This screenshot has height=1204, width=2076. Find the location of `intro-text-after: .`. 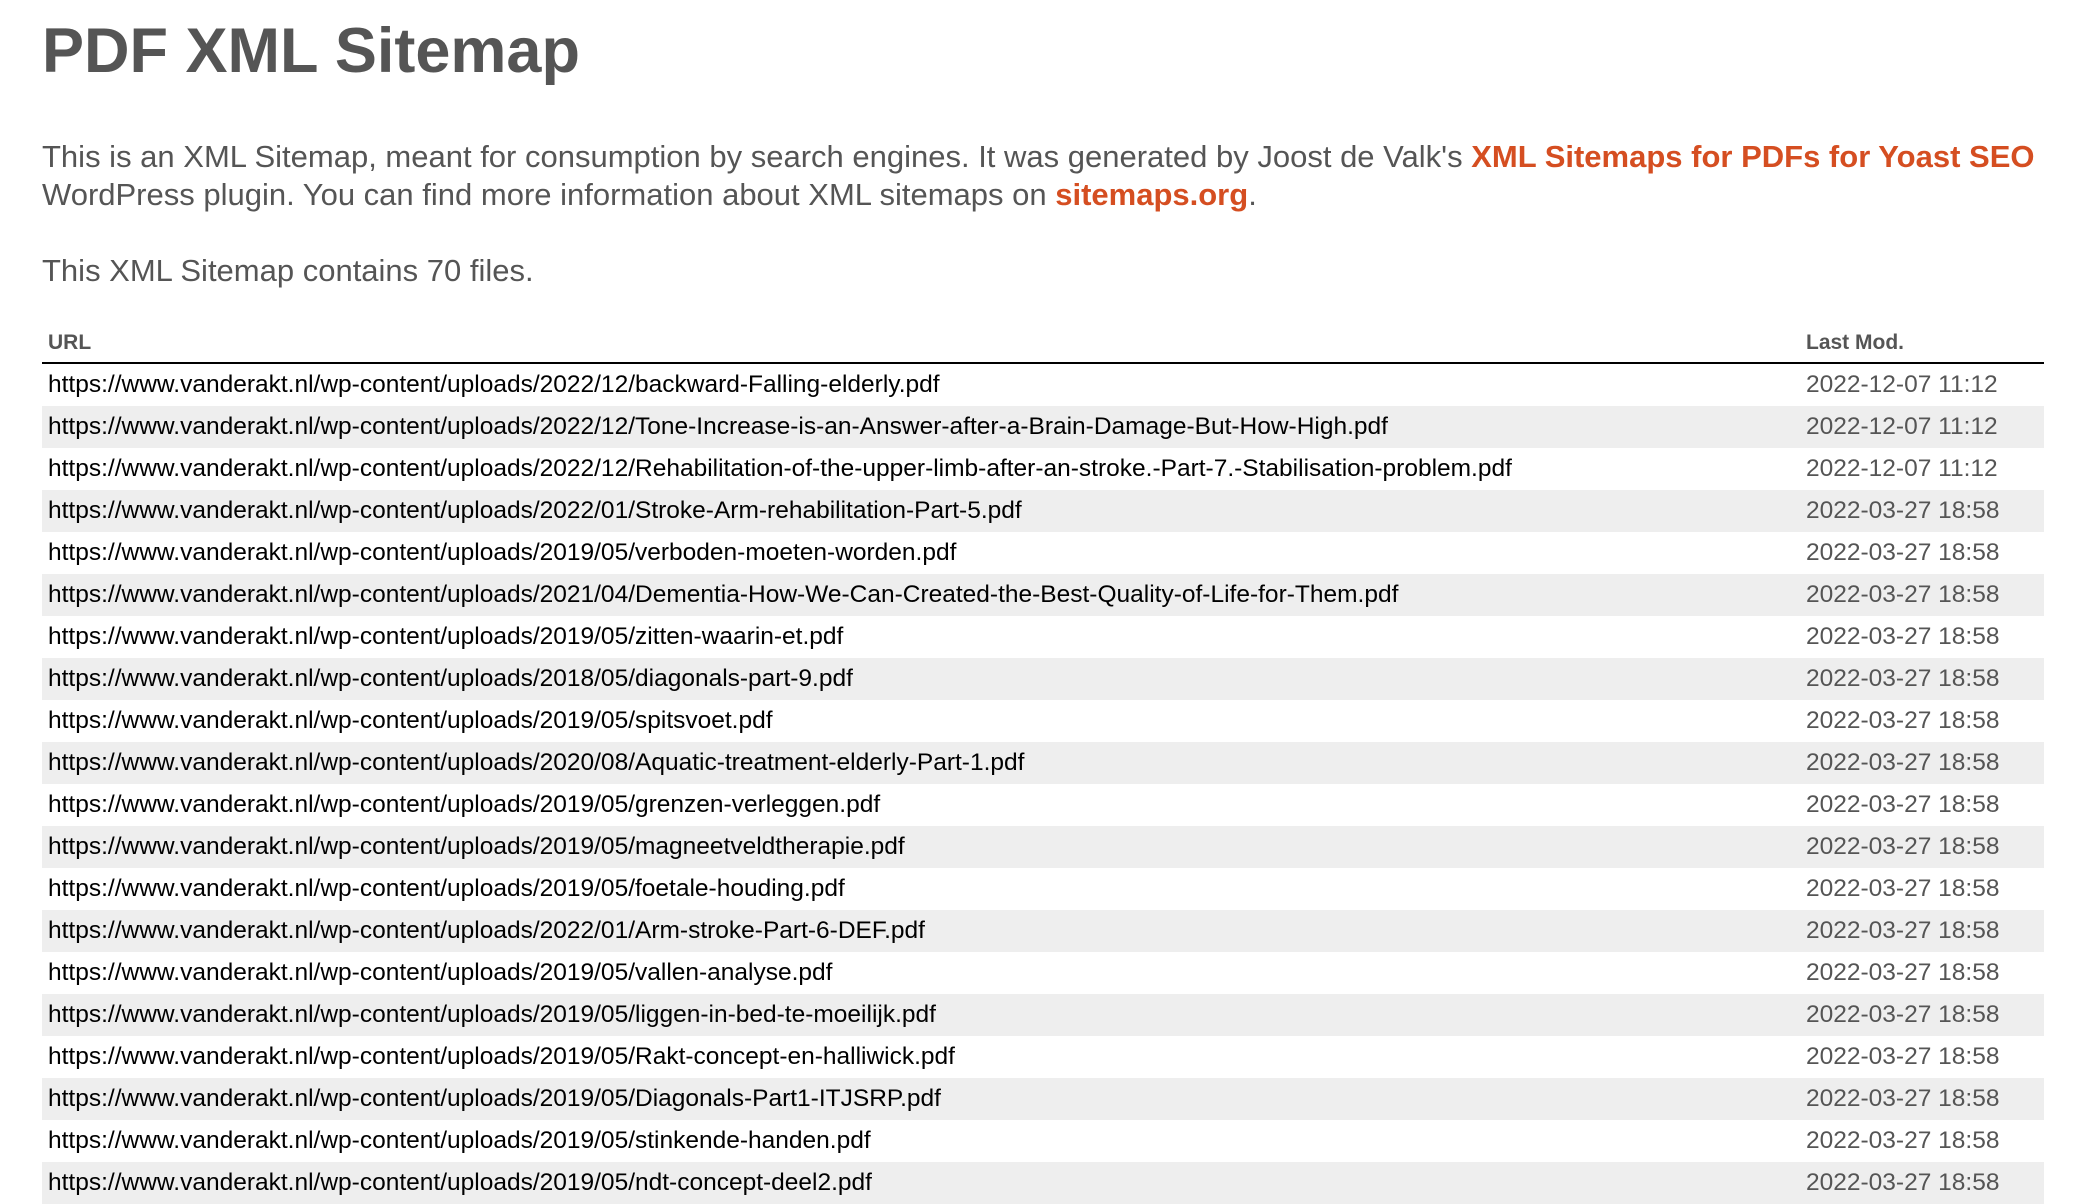

intro-text-after: . is located at coordinates (1252, 194).